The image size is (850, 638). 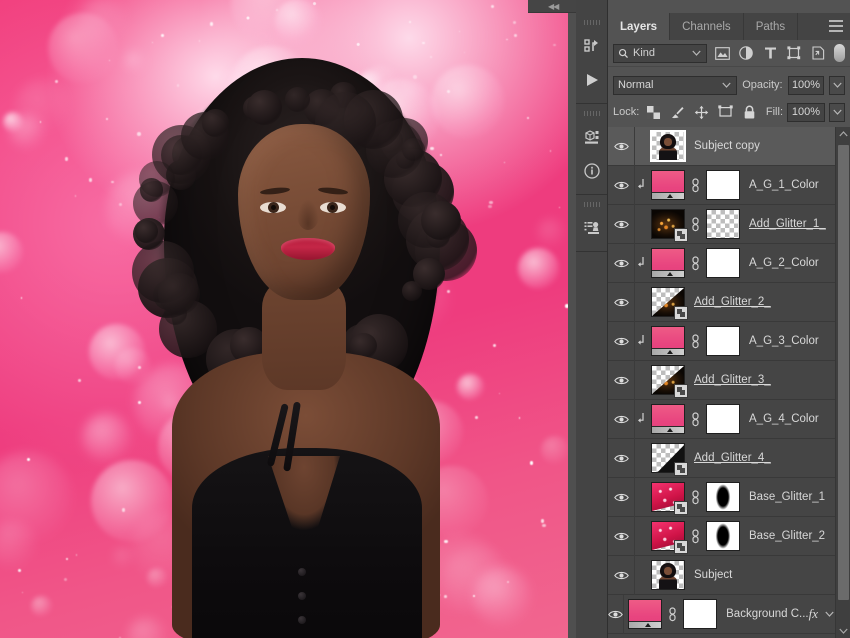 What do you see at coordinates (553, 6) in the screenshot?
I see `collapse-left-icon: ◀◀` at bounding box center [553, 6].